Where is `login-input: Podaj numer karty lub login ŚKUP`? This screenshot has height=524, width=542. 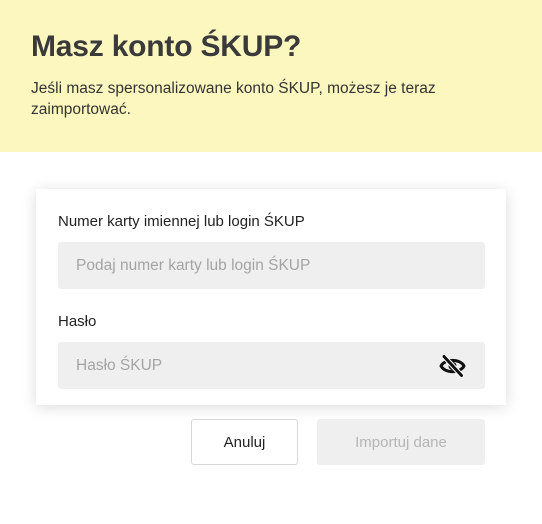 login-input: Podaj numer karty lub login ŚKUP is located at coordinates (271, 265).